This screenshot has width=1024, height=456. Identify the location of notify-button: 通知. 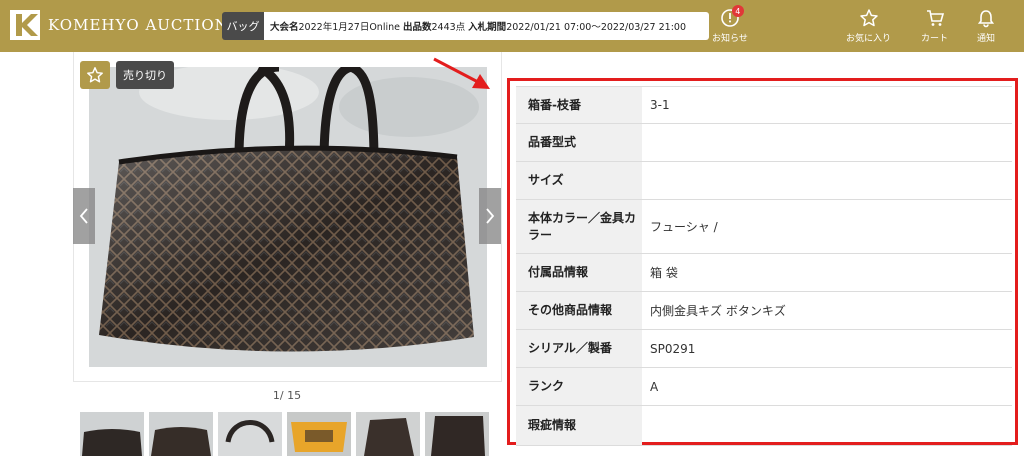
(986, 26).